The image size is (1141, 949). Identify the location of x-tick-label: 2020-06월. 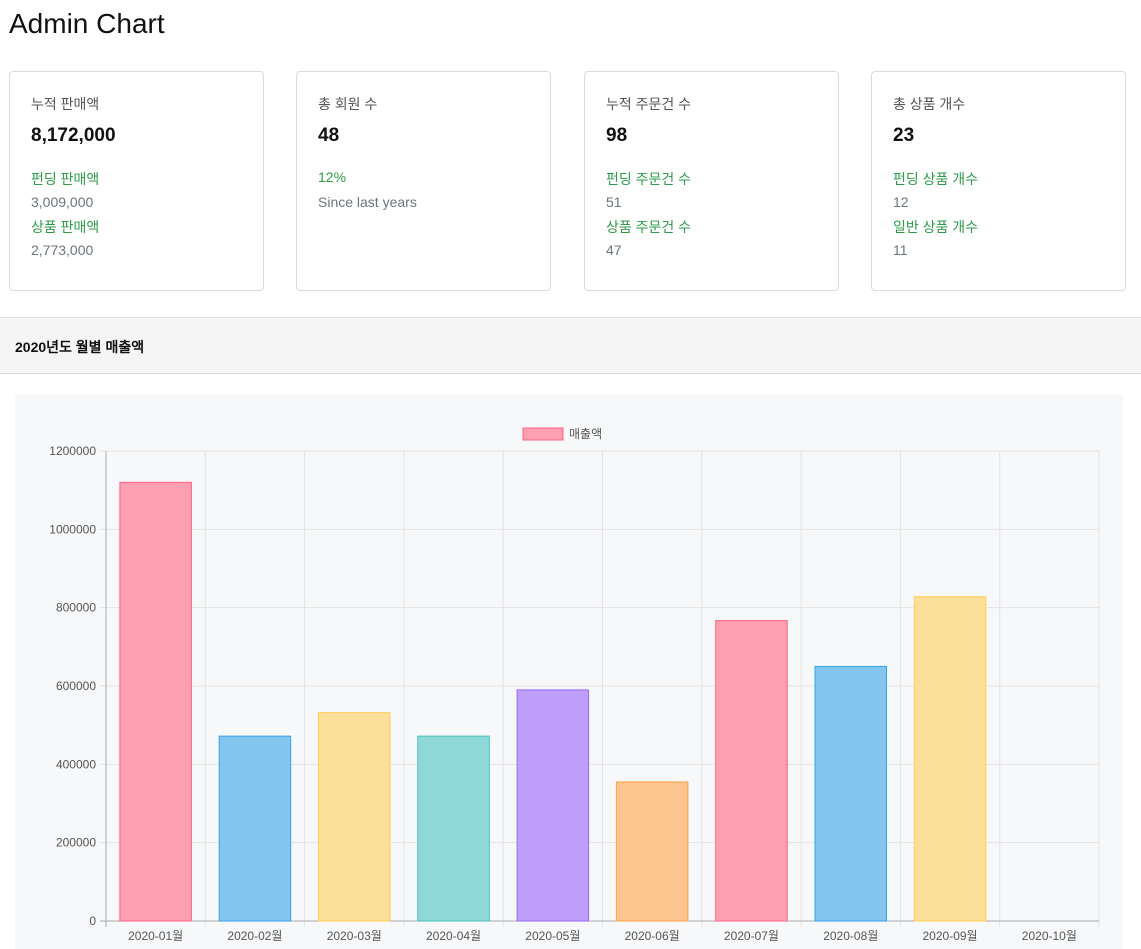
(652, 936).